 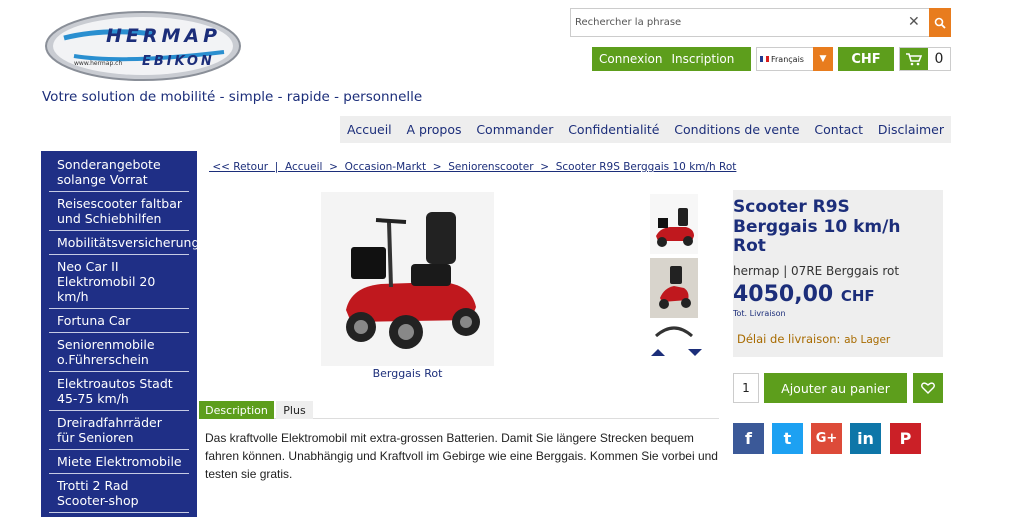 I want to click on google-plus-icon: G+, so click(x=826, y=438).